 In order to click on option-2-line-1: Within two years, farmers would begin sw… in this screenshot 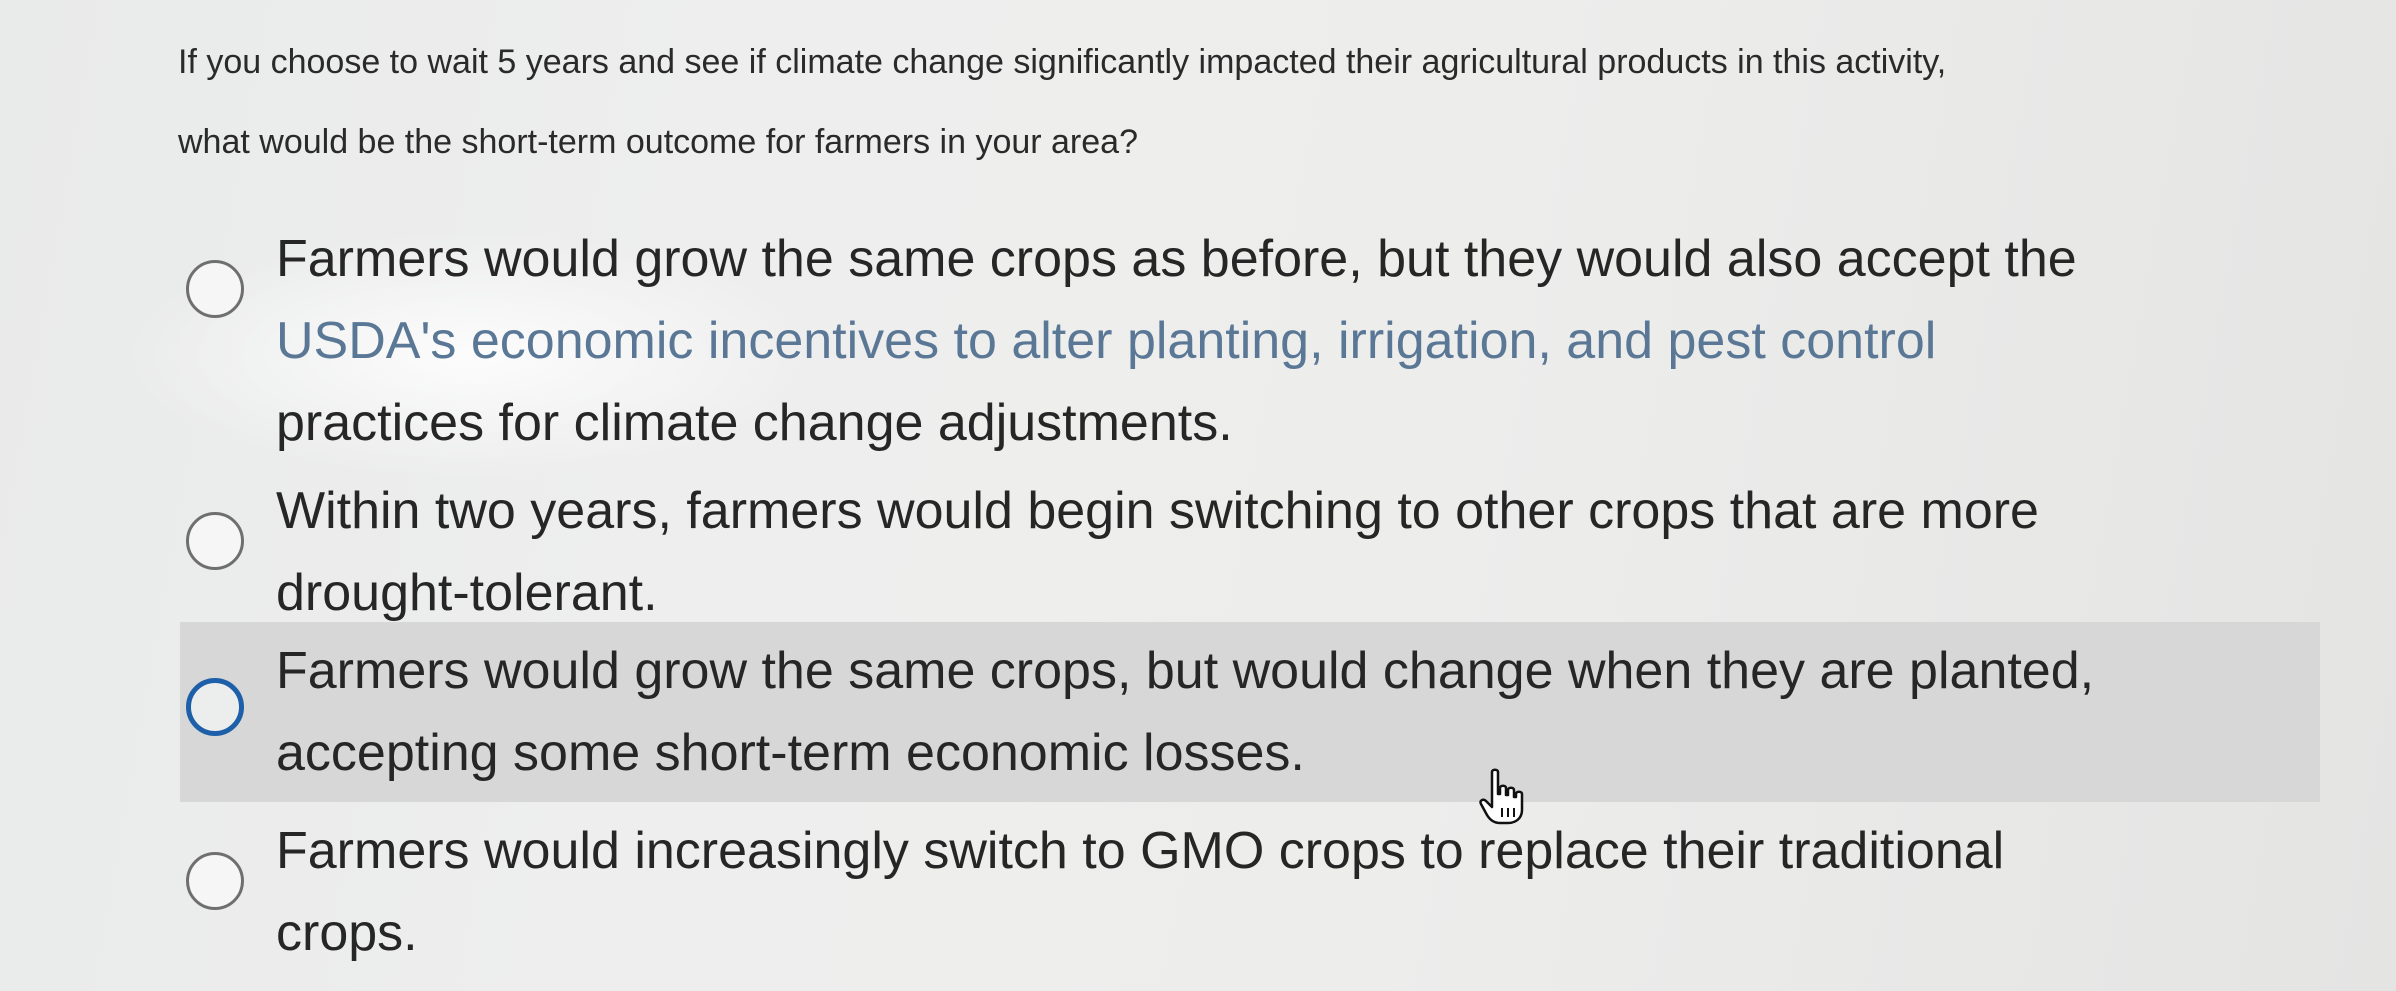, I will do `click(1157, 511)`.